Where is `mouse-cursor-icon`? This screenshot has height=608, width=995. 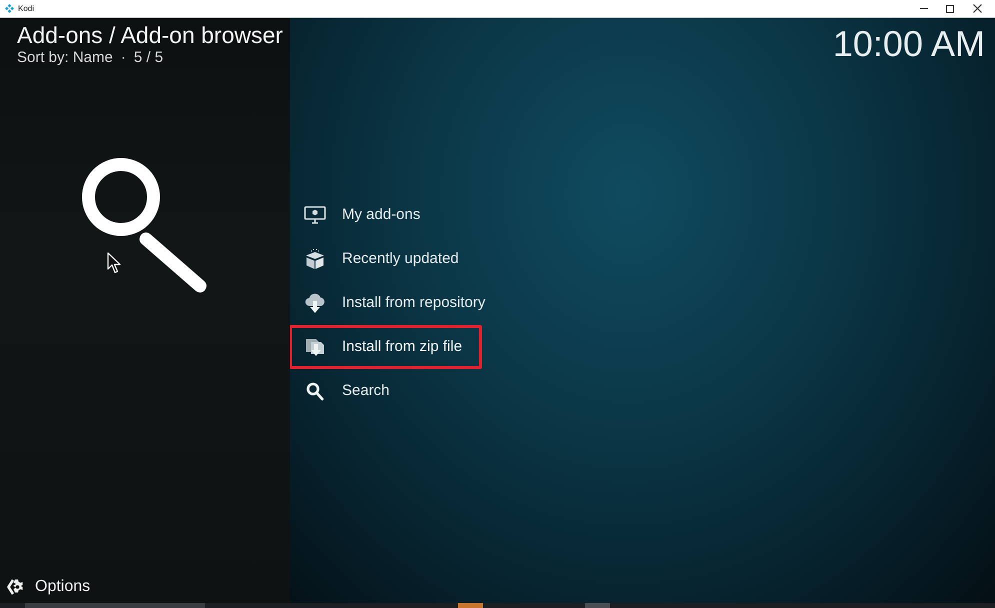
mouse-cursor-icon is located at coordinates (114, 263).